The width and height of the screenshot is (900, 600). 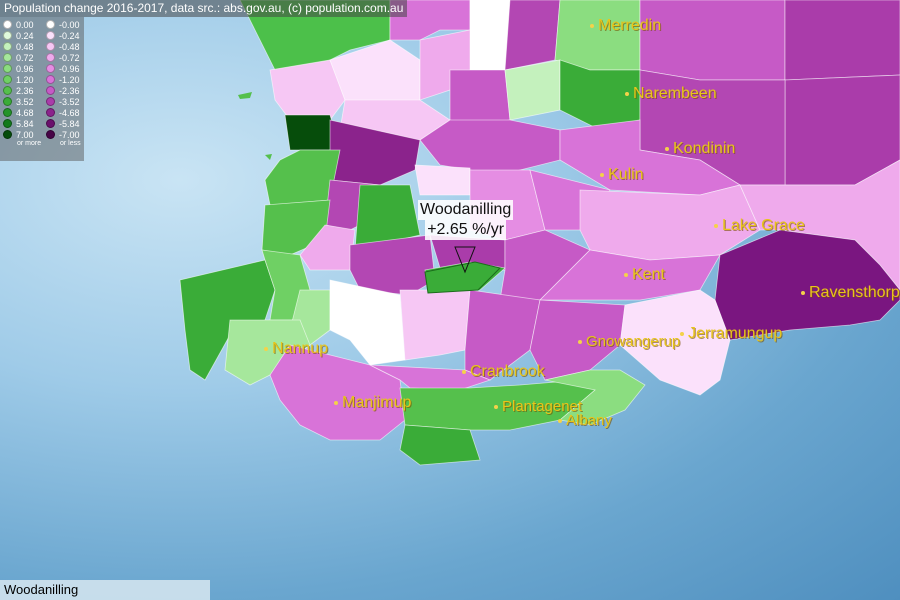 I want to click on town-label: Lake Grace, so click(x=759, y=226).